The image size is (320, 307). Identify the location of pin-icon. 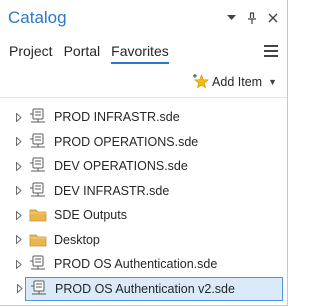
(252, 18).